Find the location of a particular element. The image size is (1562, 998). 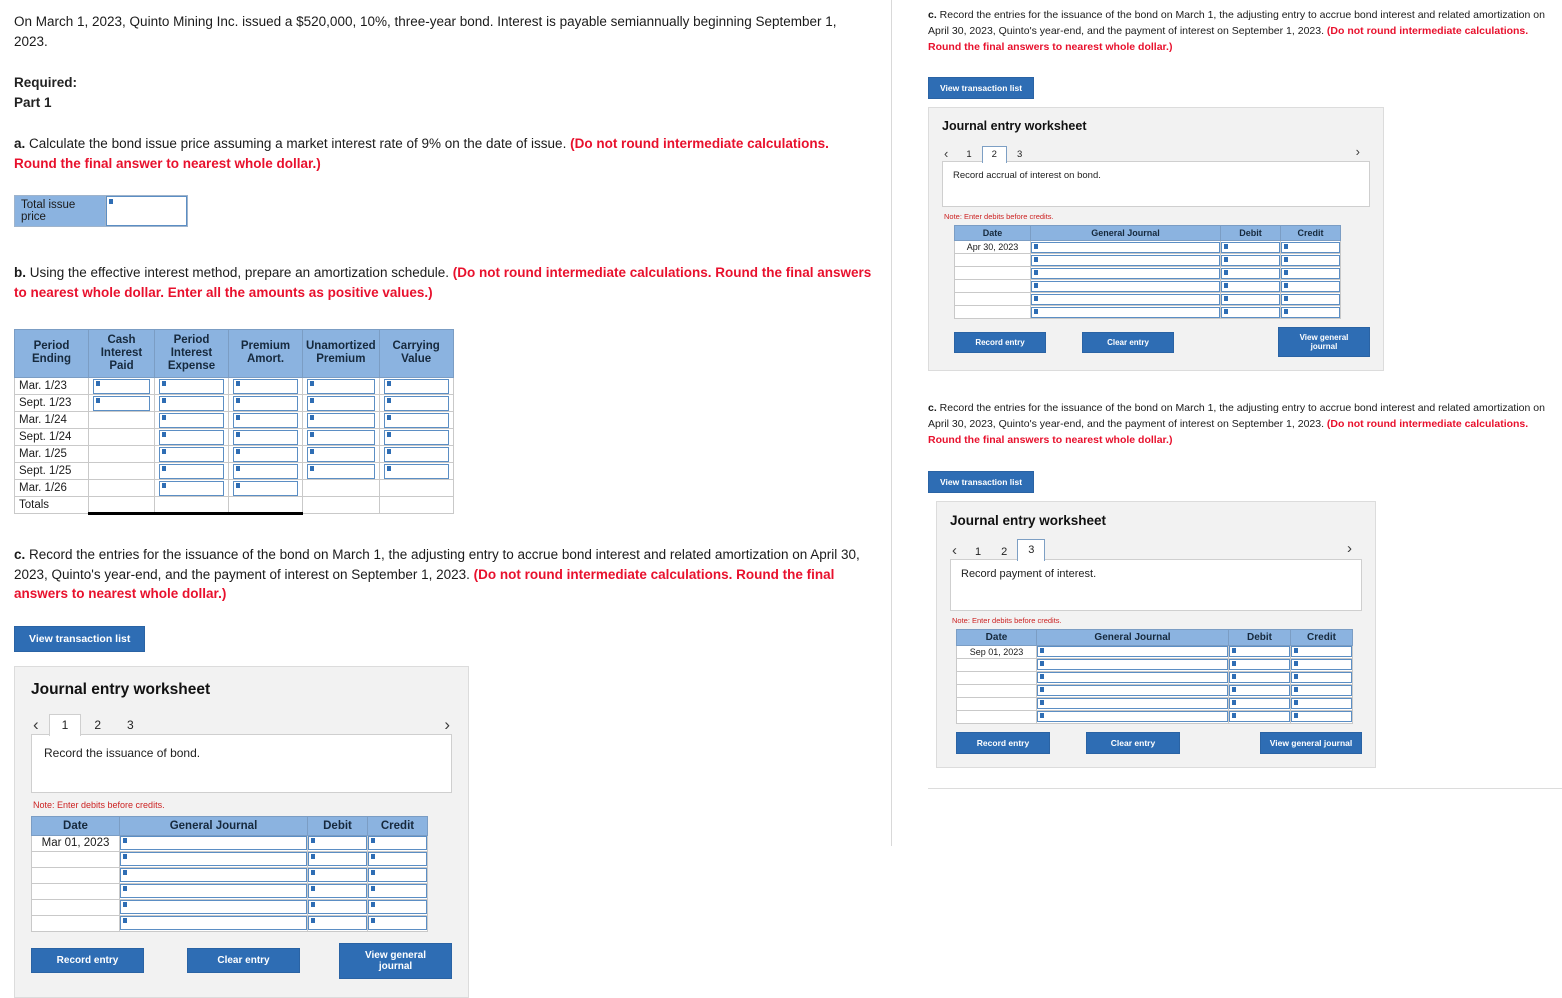

next-tab-arrow-icon-2: › is located at coordinates (1361, 152).